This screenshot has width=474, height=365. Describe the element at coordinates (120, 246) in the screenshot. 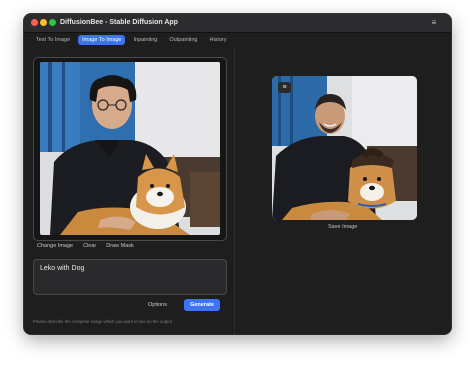

I see `draw-mask-button: Draw Mask` at that location.